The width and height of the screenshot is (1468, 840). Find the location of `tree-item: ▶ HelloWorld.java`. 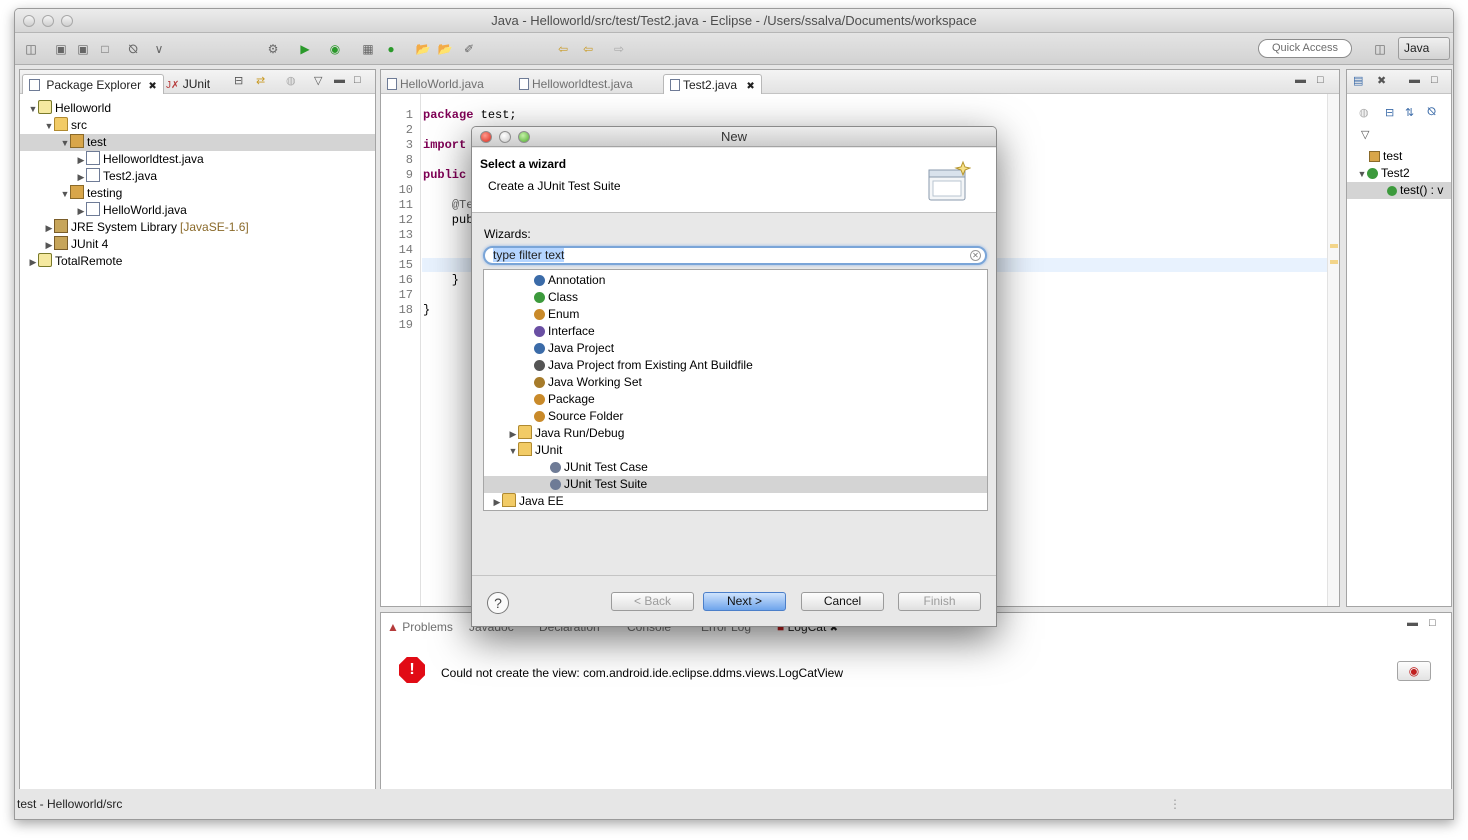

tree-item: ▶ HelloWorld.java is located at coordinates (197, 210).